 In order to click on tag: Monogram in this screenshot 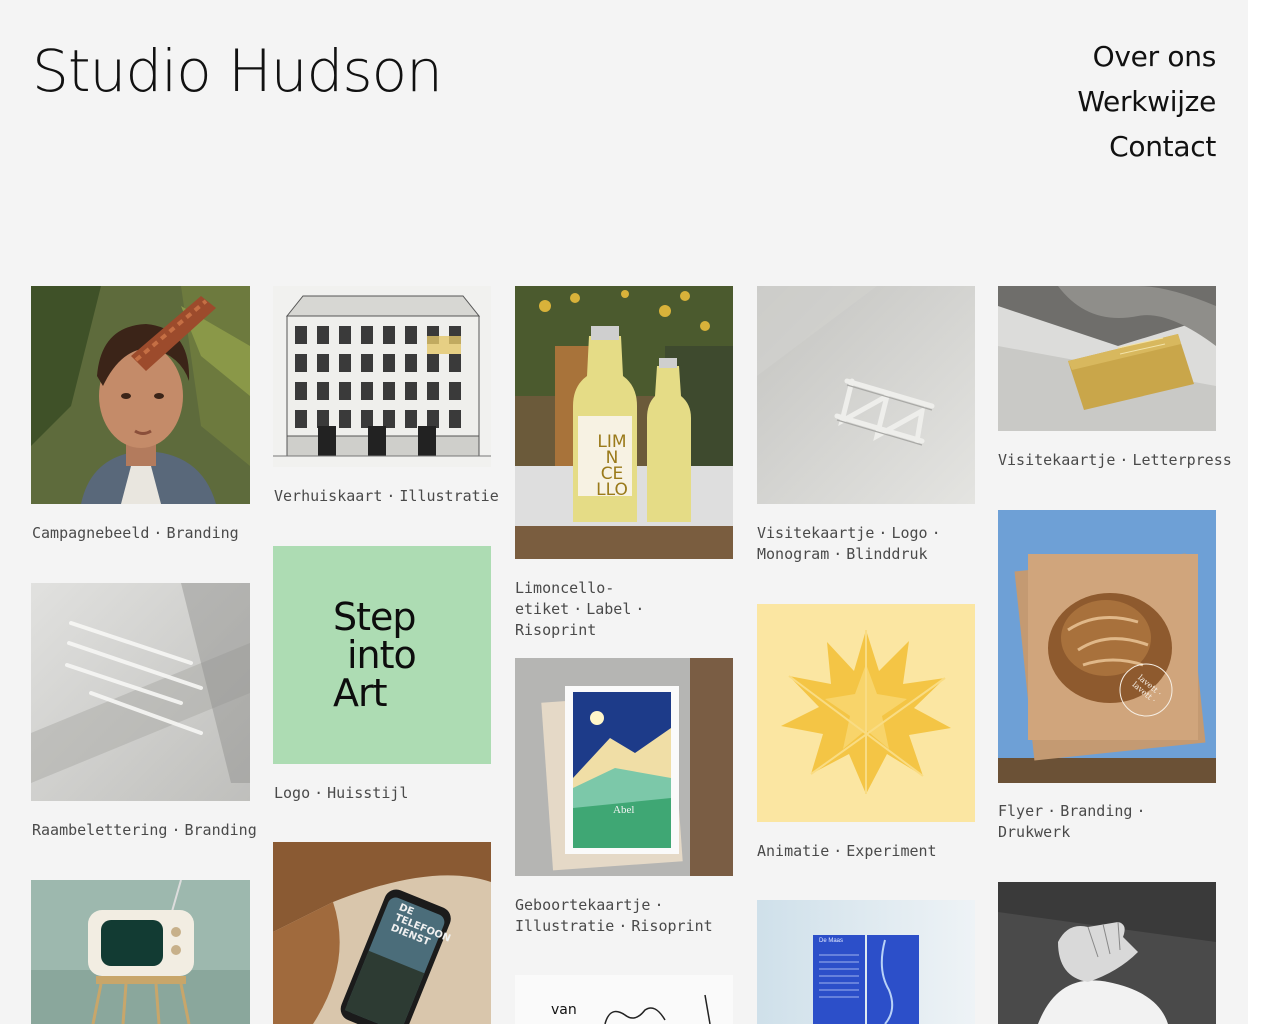, I will do `click(793, 554)`.